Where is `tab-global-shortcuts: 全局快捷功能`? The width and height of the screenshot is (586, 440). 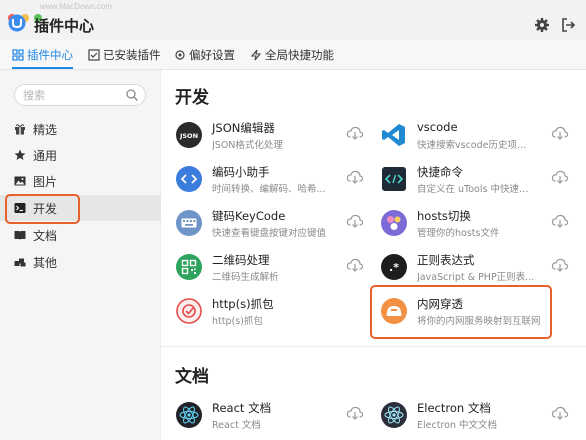
tab-global-shortcuts: 全局快捷功能 is located at coordinates (292, 54).